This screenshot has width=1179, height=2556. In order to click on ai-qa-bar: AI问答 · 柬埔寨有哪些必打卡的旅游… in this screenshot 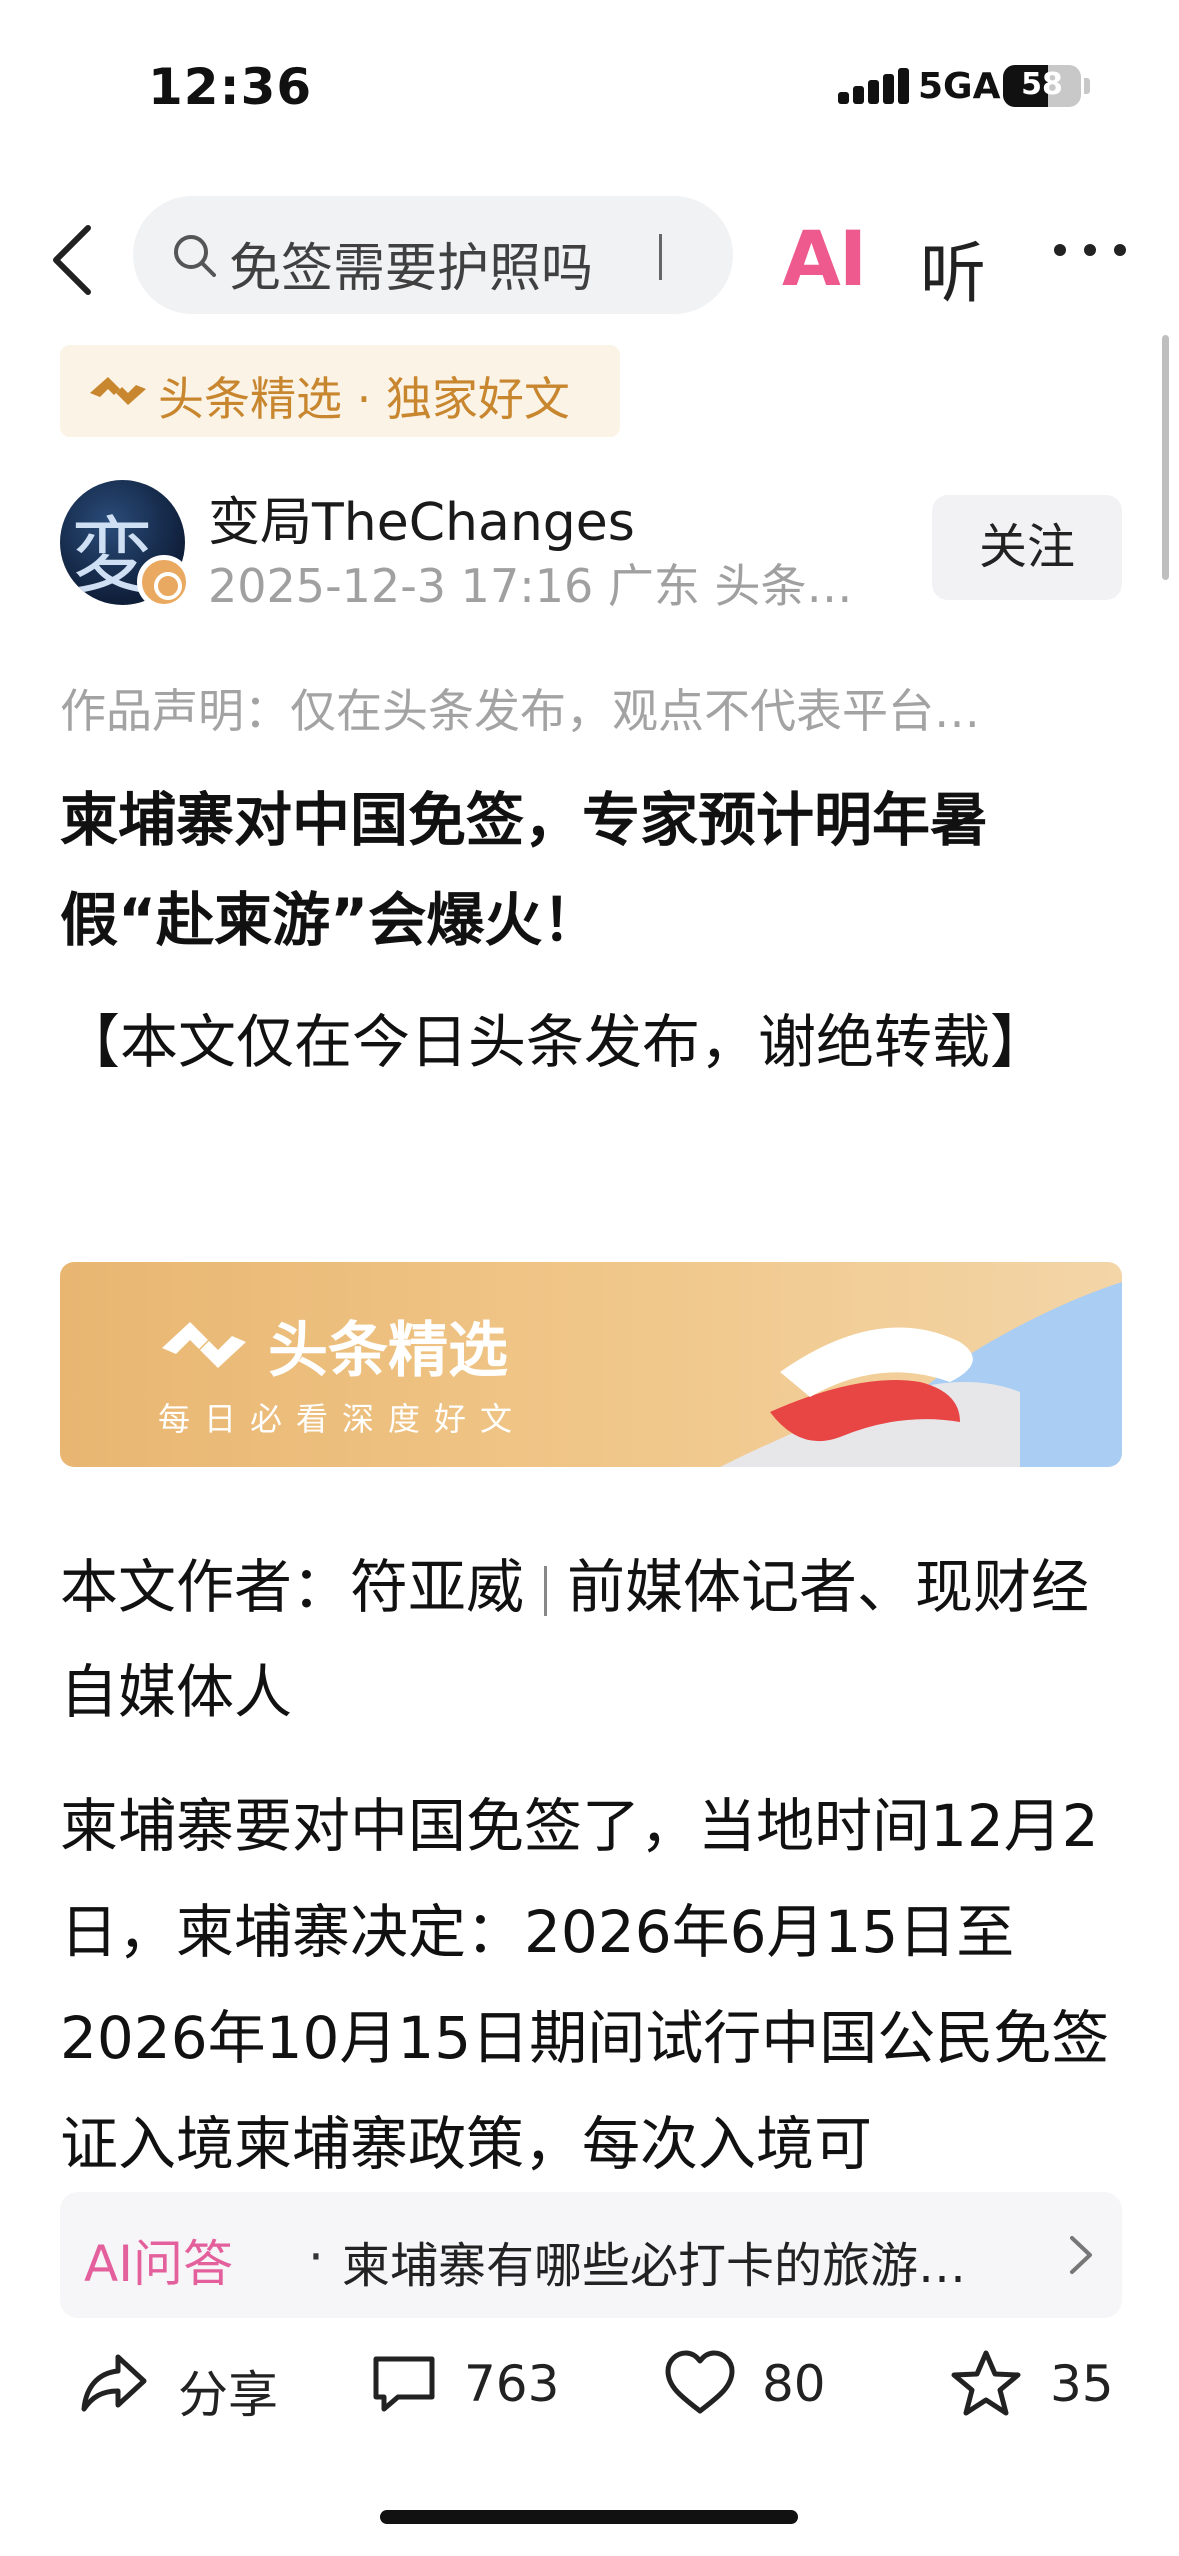, I will do `click(591, 2255)`.